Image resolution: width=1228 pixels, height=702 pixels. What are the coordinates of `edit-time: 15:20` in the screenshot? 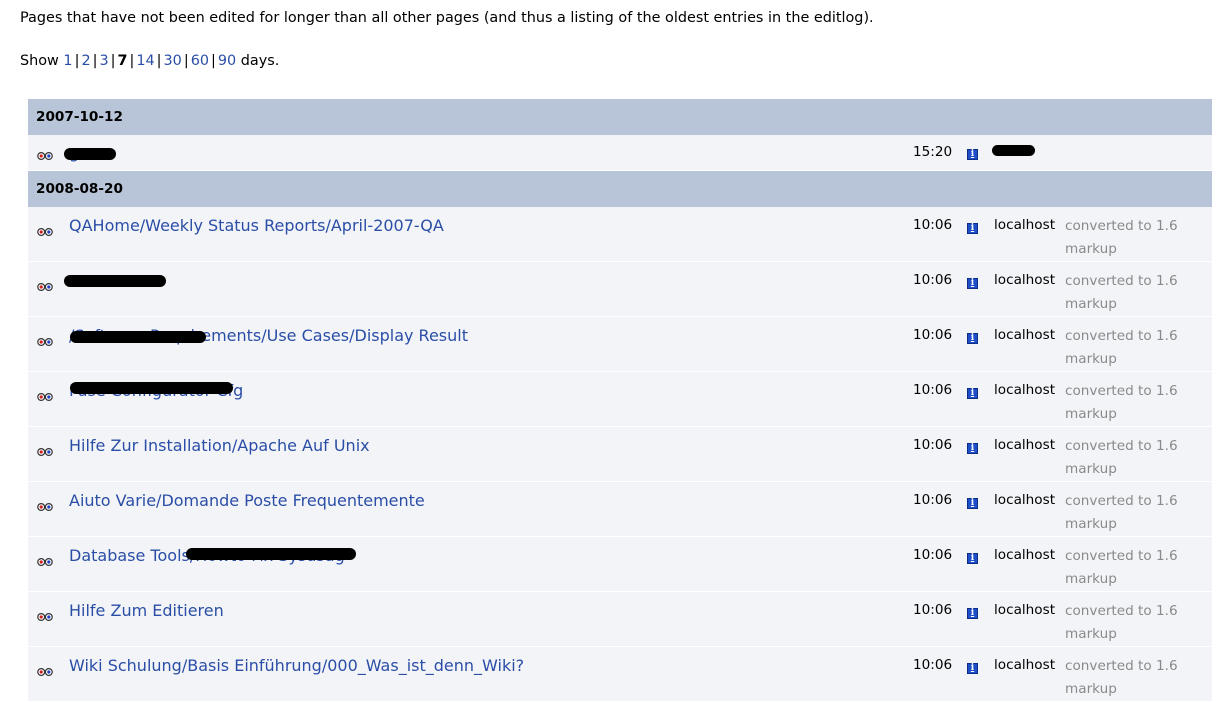 It's located at (933, 152).